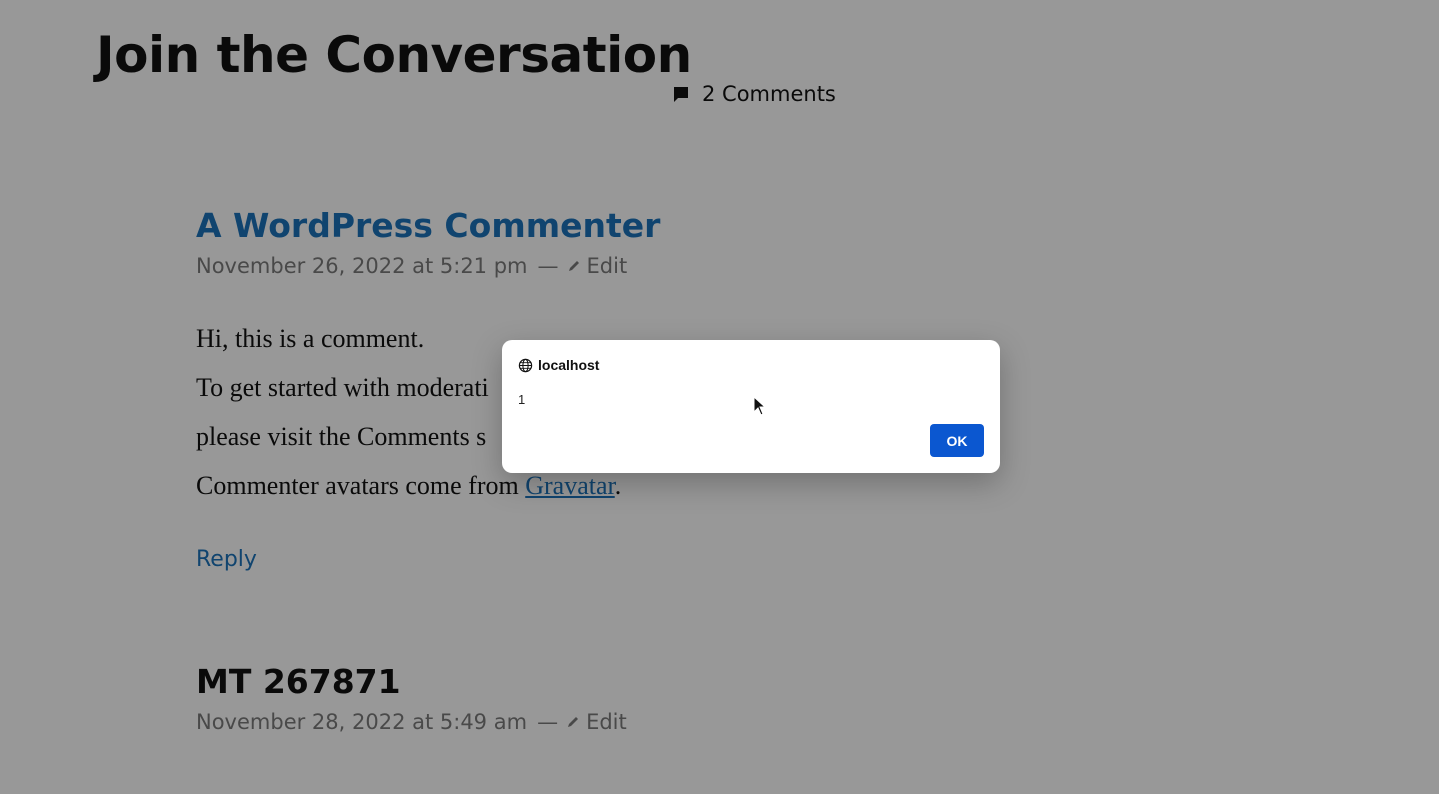  What do you see at coordinates (751, 365) in the screenshot?
I see `dialog-header: localhost` at bounding box center [751, 365].